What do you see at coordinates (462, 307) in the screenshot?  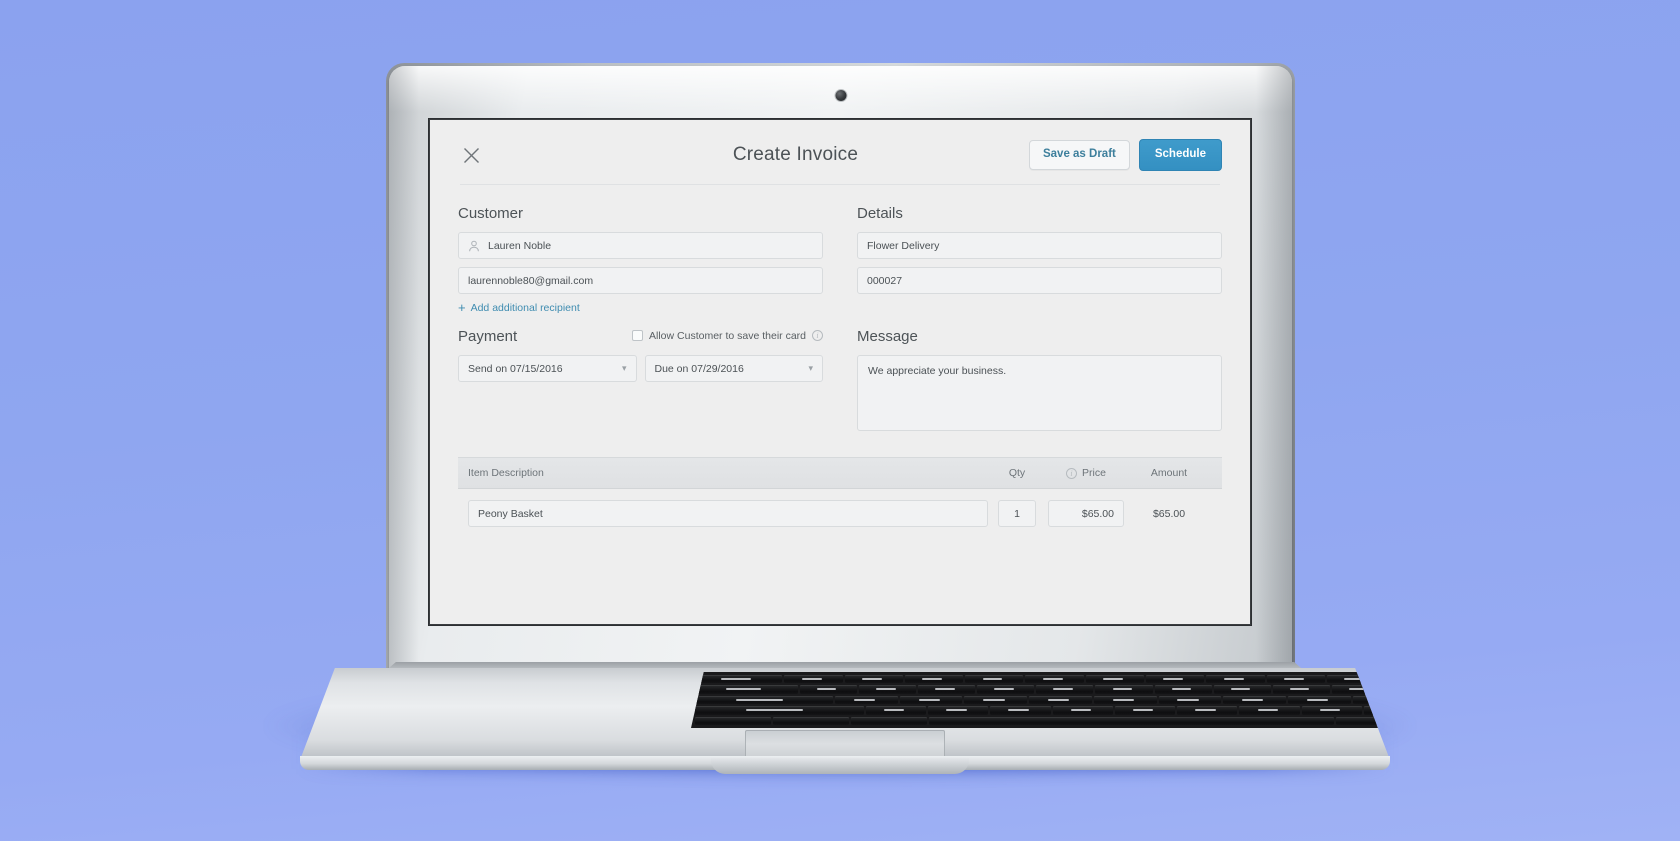 I see `plus-icon: +` at bounding box center [462, 307].